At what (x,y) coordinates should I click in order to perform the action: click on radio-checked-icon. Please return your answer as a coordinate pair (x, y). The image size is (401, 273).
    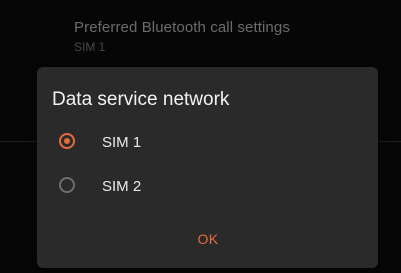
    Looking at the image, I should click on (67, 141).